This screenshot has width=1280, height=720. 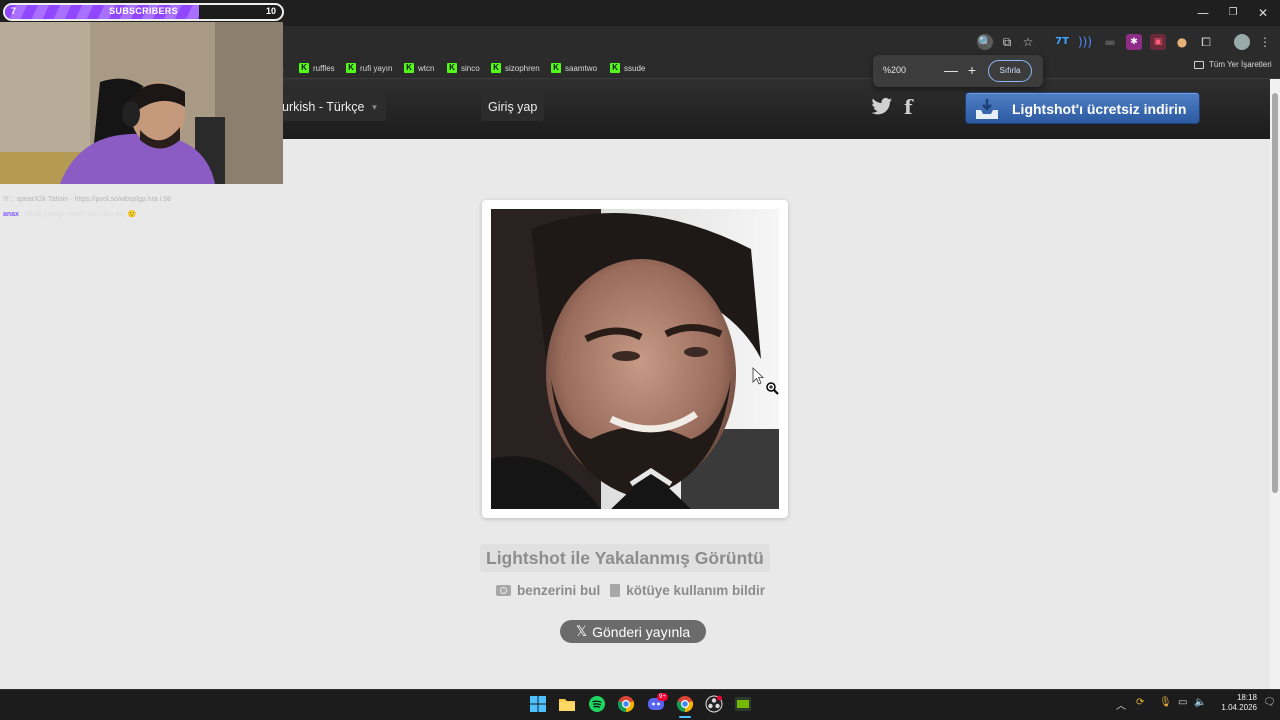 I want to click on twitter-icon, so click(x=882, y=107).